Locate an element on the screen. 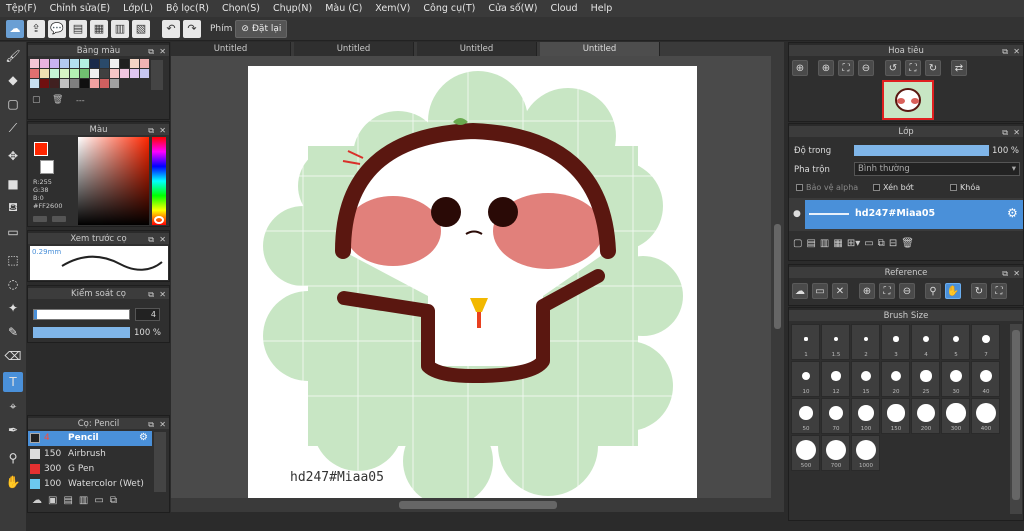 Image resolution: width=1024 pixels, height=531 pixels. duplicate-layer-icon: ⧉ is located at coordinates (881, 243).